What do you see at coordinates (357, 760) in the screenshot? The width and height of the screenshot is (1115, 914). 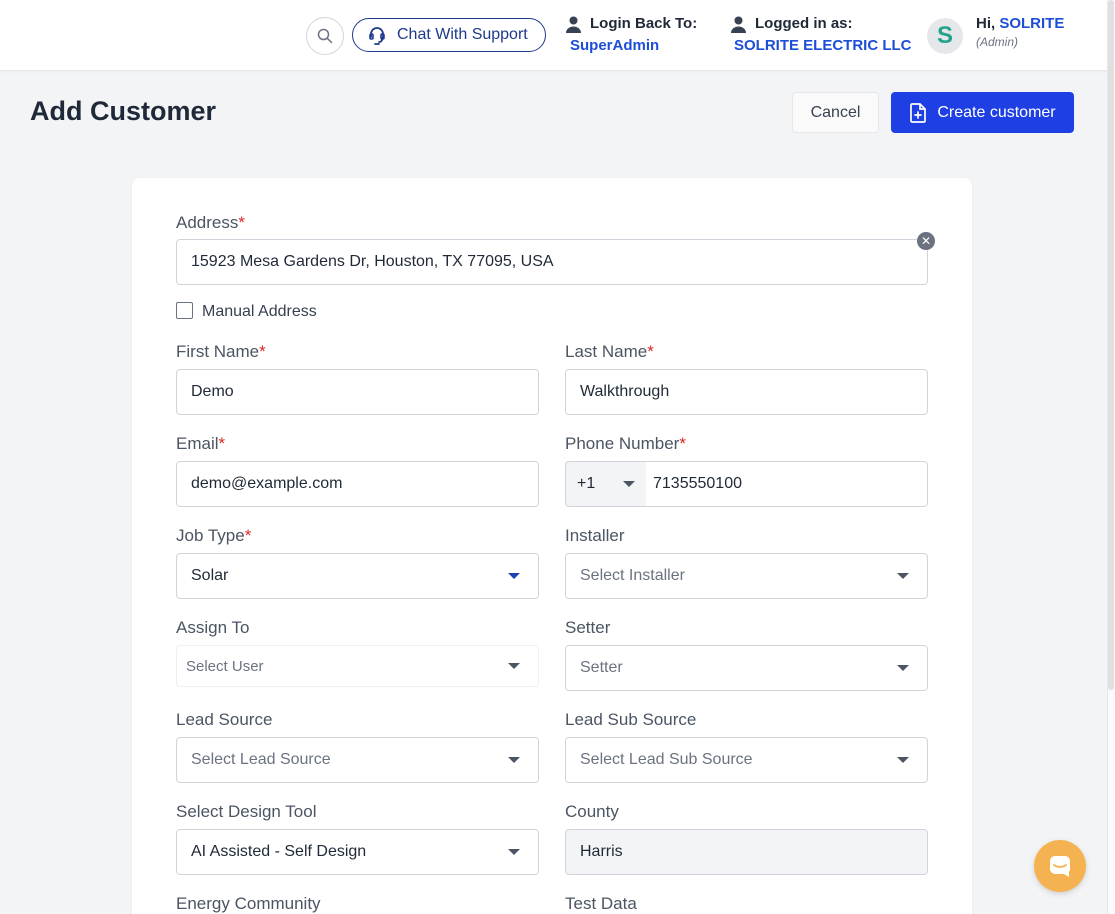 I see `lead-source-select: Select Lead Source` at bounding box center [357, 760].